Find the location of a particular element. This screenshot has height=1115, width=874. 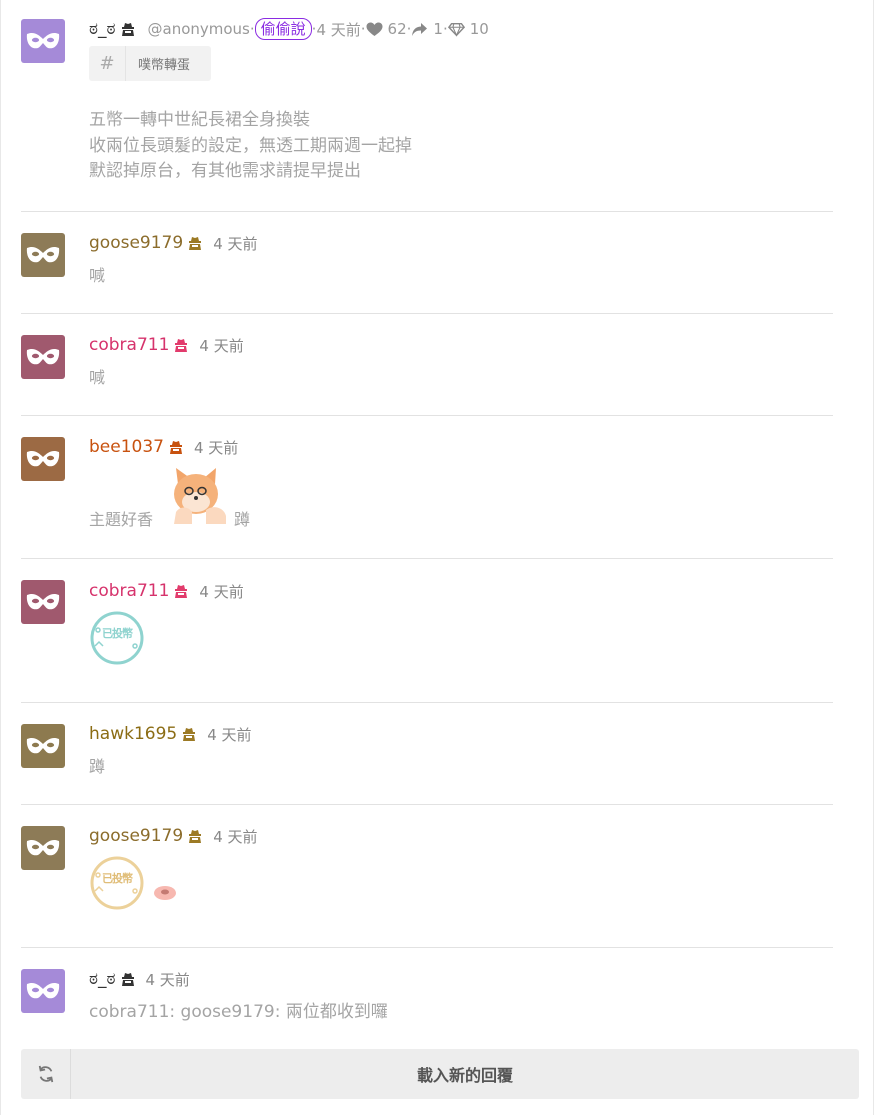

fox-sticker is located at coordinates (200, 496).